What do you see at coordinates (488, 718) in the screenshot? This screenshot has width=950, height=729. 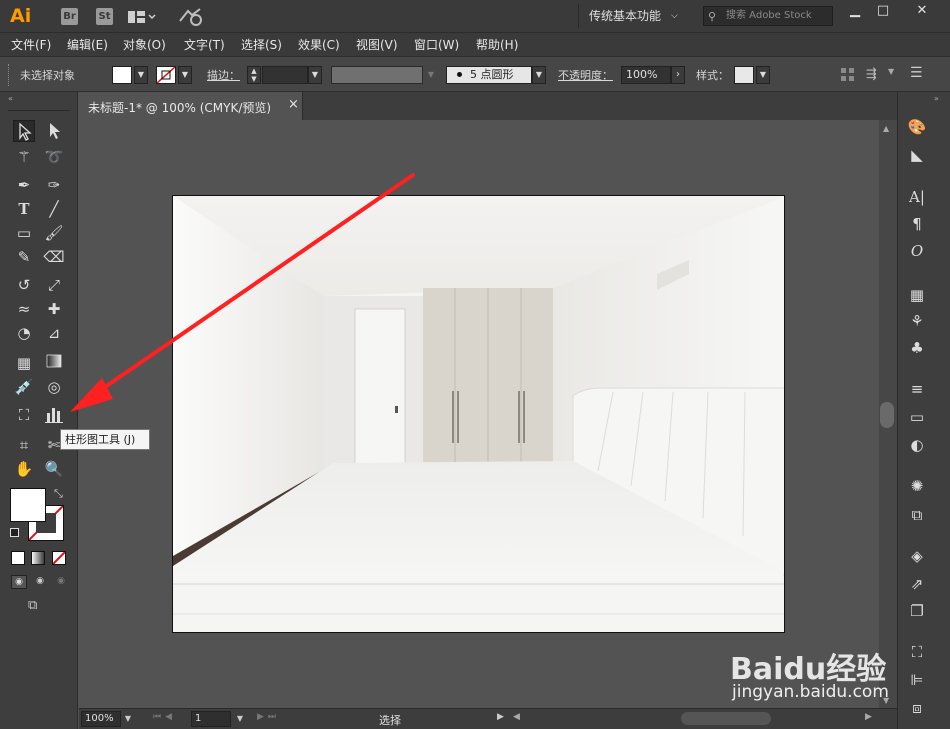 I see `status-bar: 100% ▼ ⏮◀ 1 ▼ ▶⏭ 选择 ▶ ◀ ▶` at bounding box center [488, 718].